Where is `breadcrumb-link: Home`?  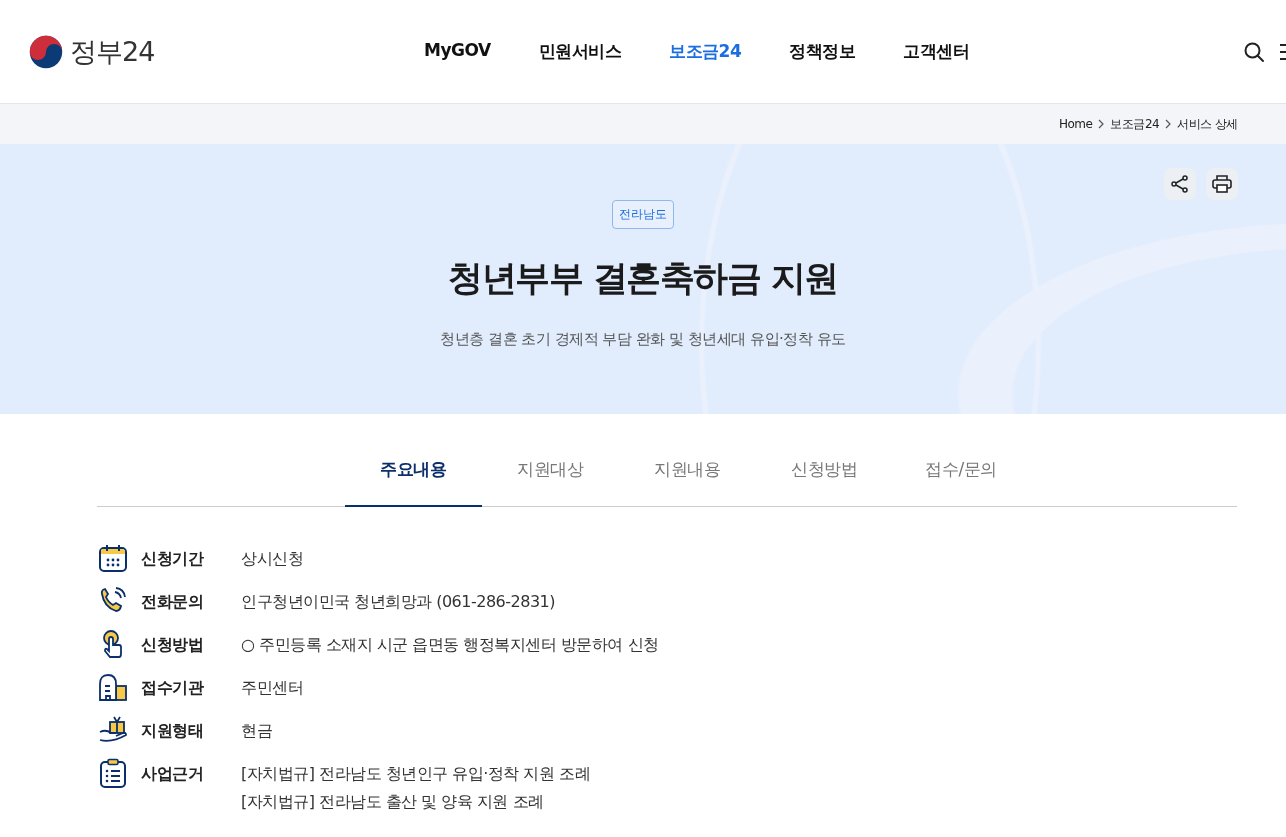
breadcrumb-link: Home is located at coordinates (1075, 124).